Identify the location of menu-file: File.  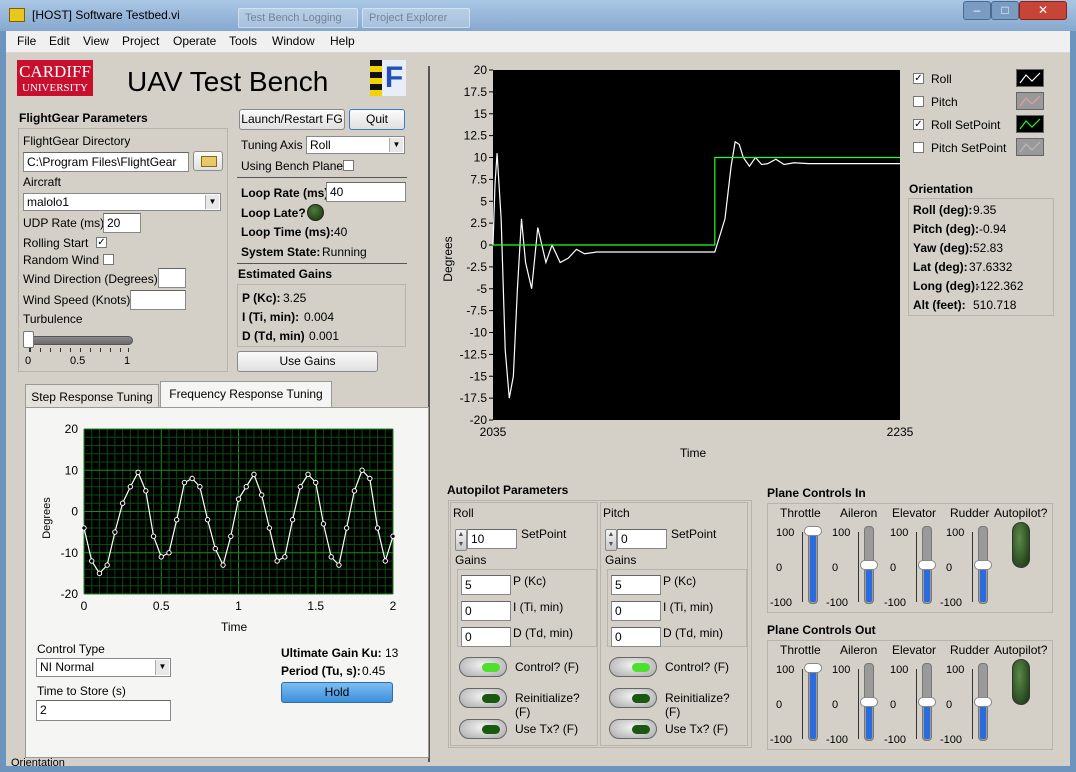
(26, 41).